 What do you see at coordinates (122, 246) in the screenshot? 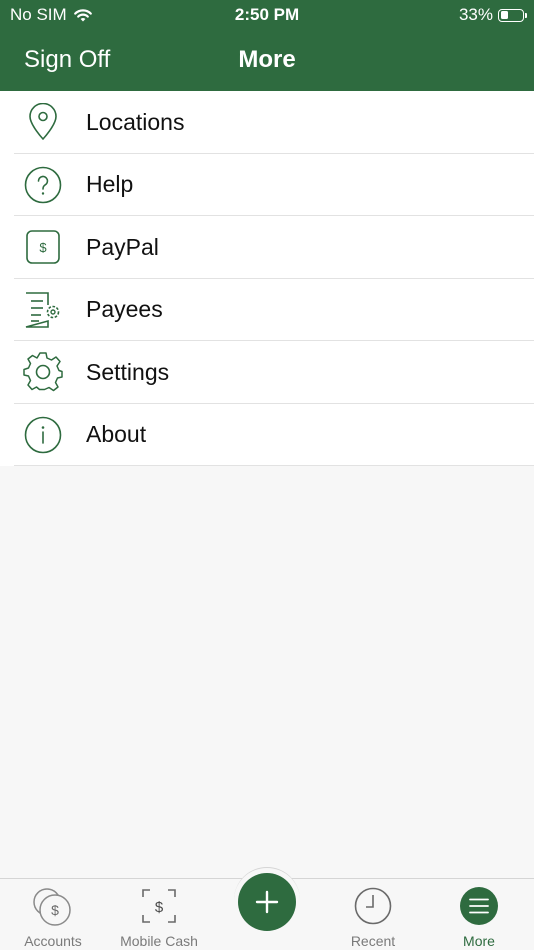
I see `menu-item-label: PayPal` at bounding box center [122, 246].